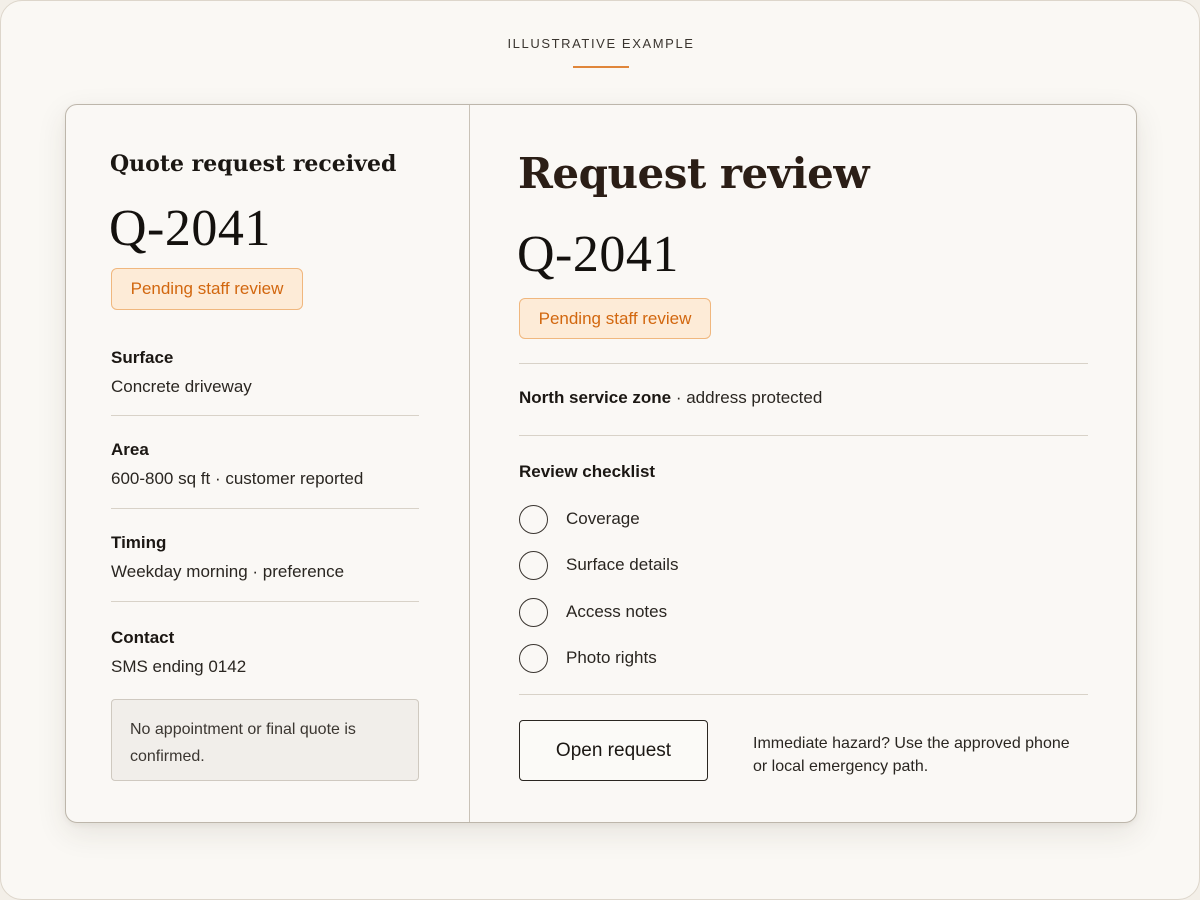 The width and height of the screenshot is (1200, 900). What do you see at coordinates (611, 657) in the screenshot?
I see `checklist-item-label: Photo rights` at bounding box center [611, 657].